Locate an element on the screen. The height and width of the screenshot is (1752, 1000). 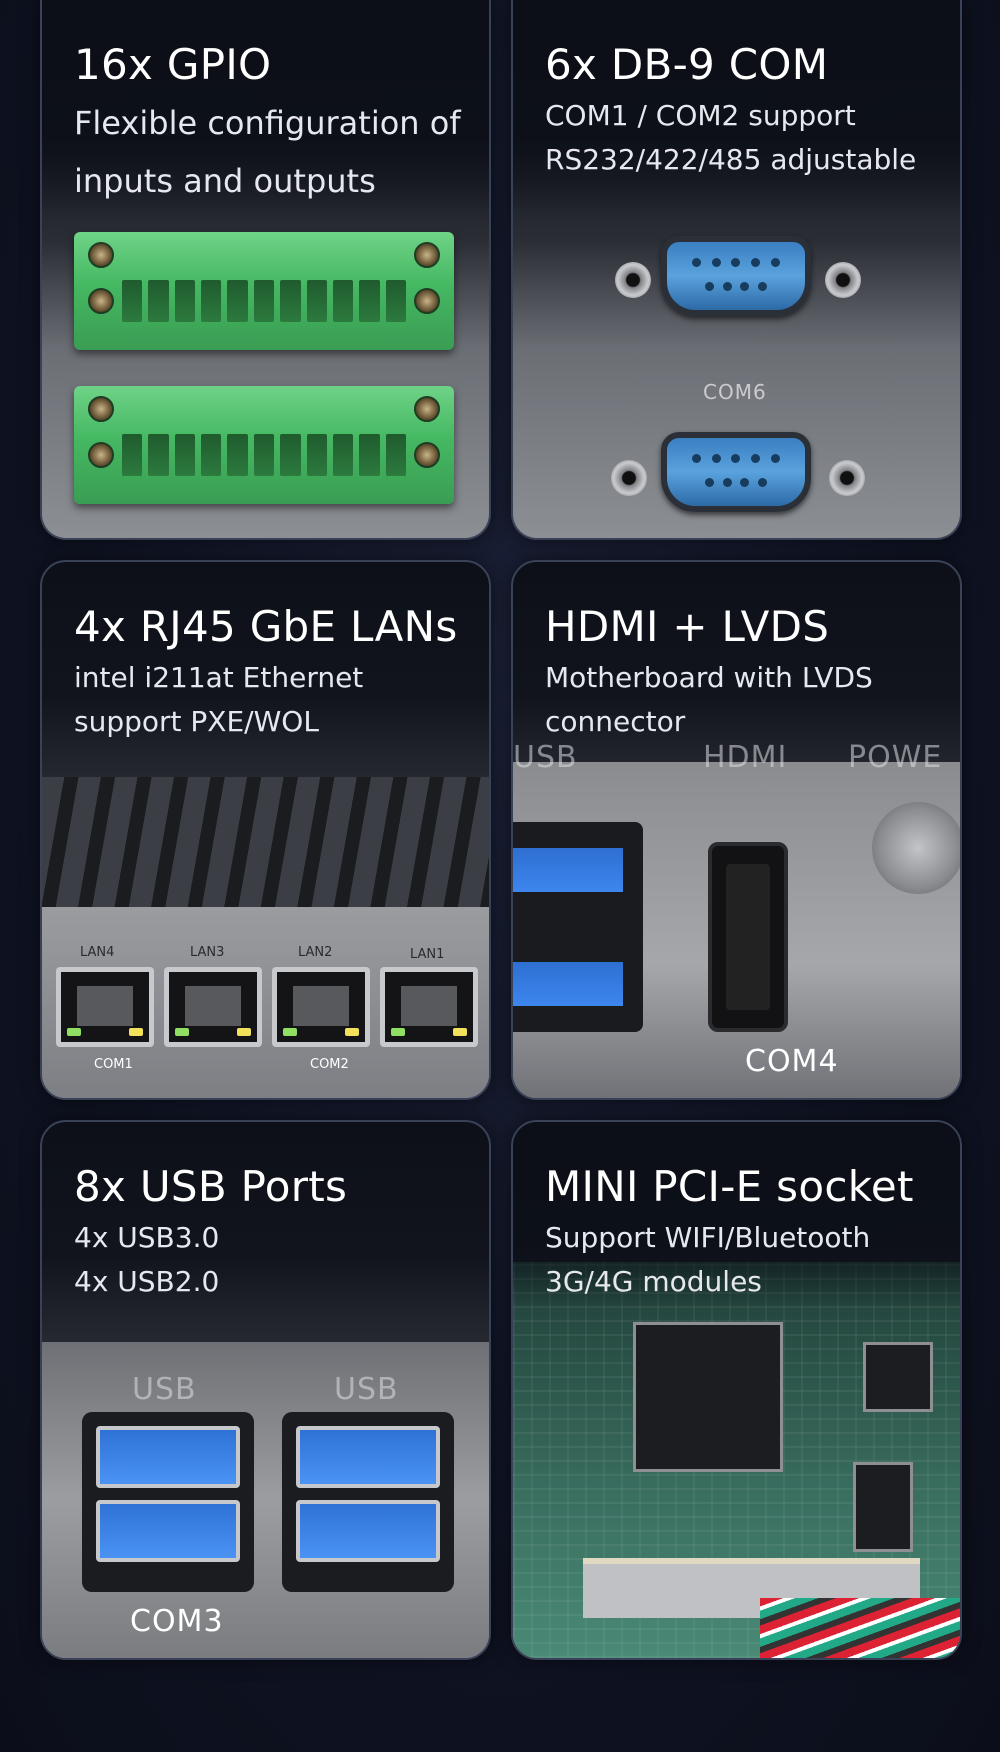
lan-label: LAN1 is located at coordinates (427, 954).